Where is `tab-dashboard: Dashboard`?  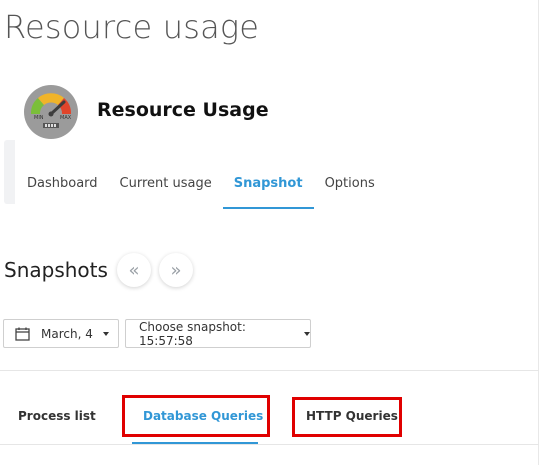
tab-dashboard: Dashboard is located at coordinates (62, 192).